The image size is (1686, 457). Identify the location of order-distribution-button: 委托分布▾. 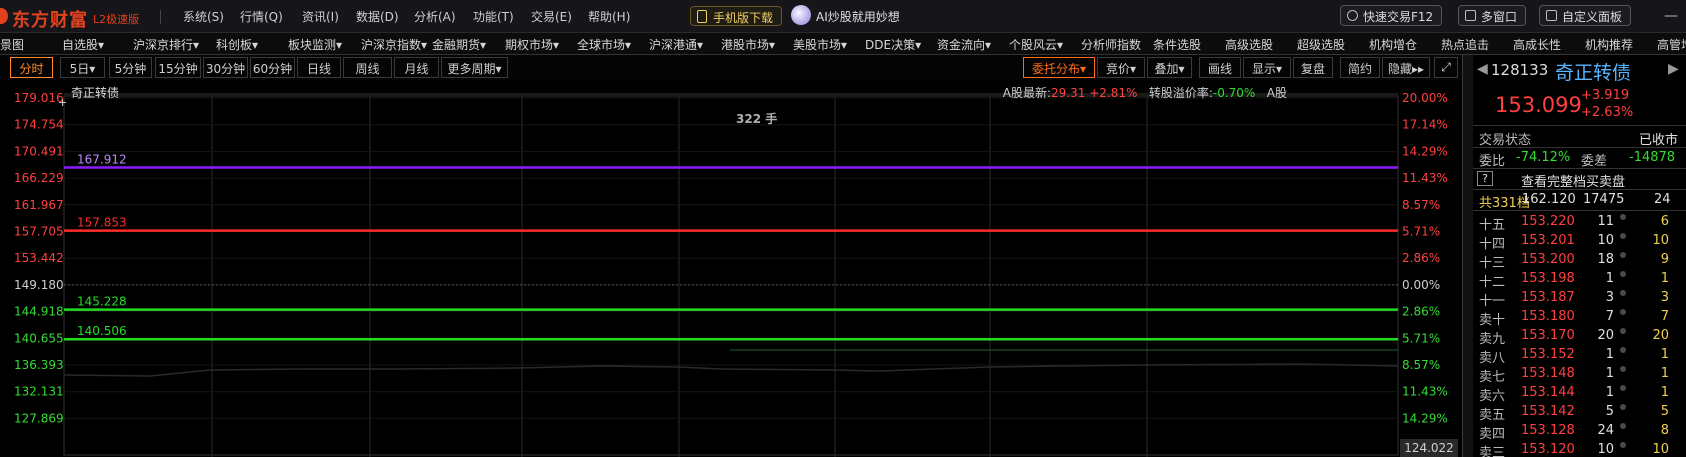
(1059, 67).